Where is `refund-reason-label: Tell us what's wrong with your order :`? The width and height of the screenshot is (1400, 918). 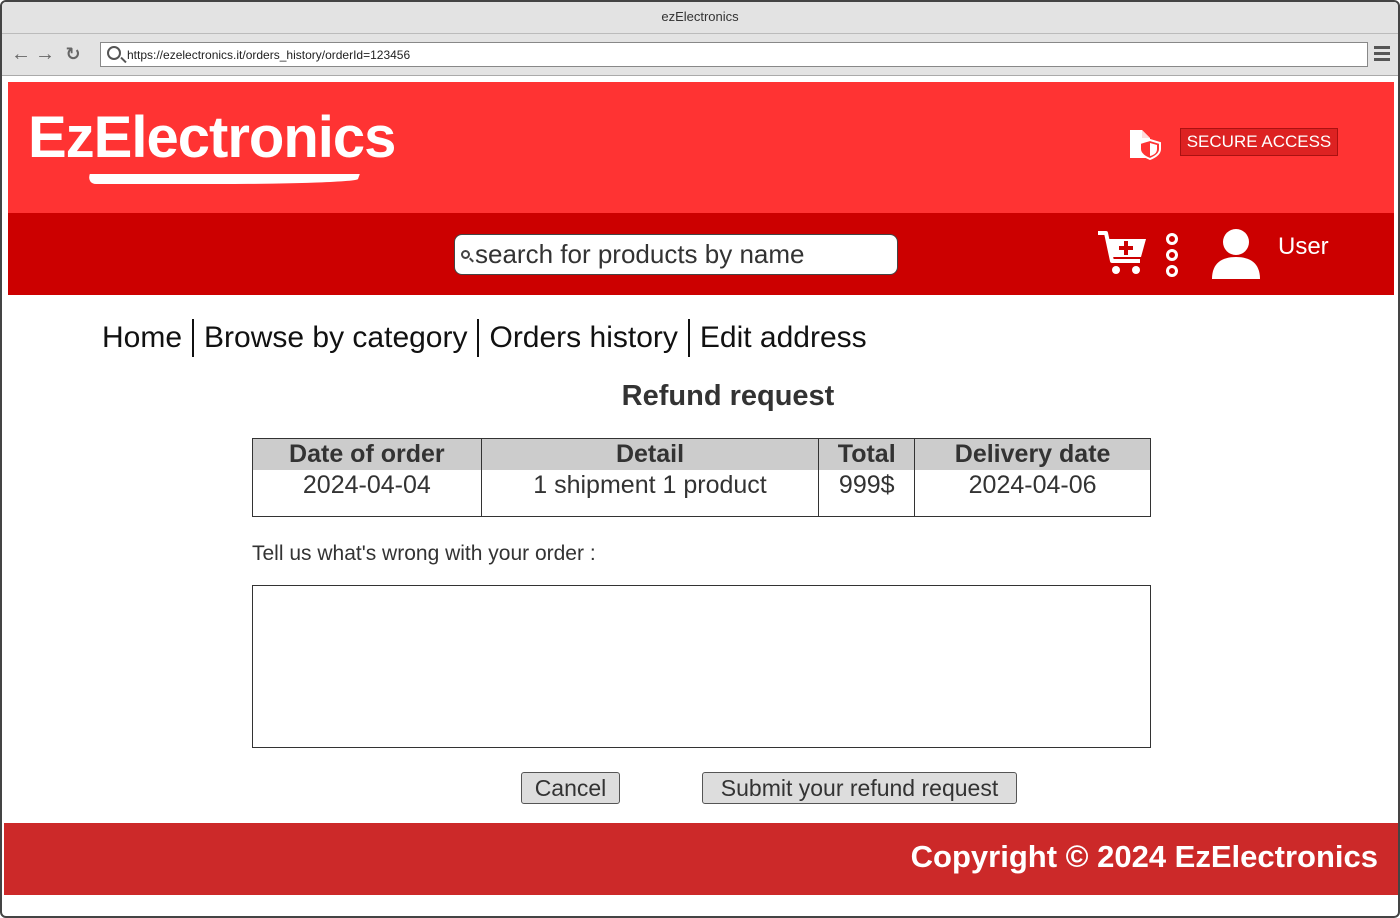
refund-reason-label: Tell us what's wrong with your order : is located at coordinates (424, 553).